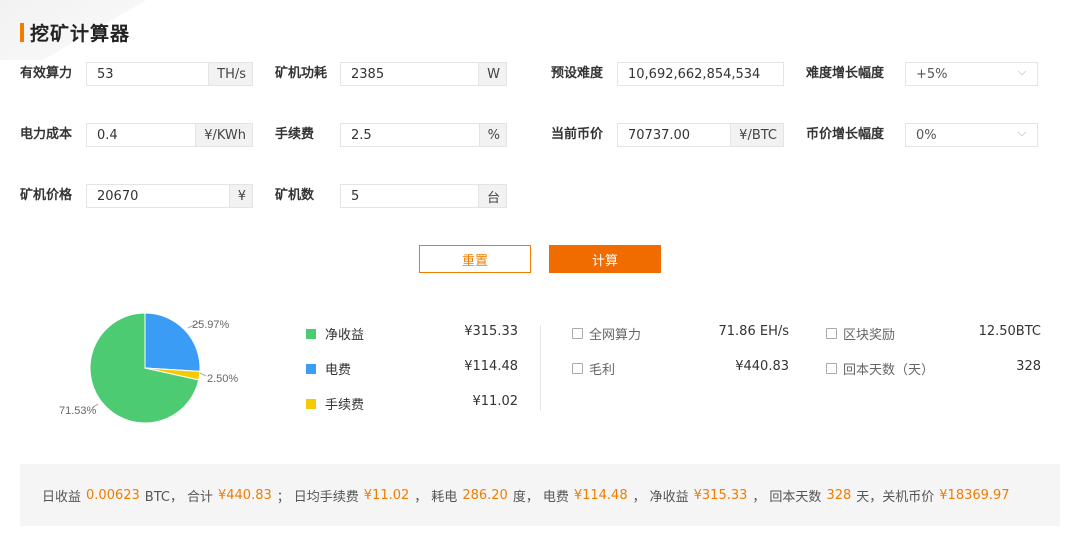  Describe the element at coordinates (961, 74) in the screenshot. I see `difficulty-growth-value: +5%` at that location.